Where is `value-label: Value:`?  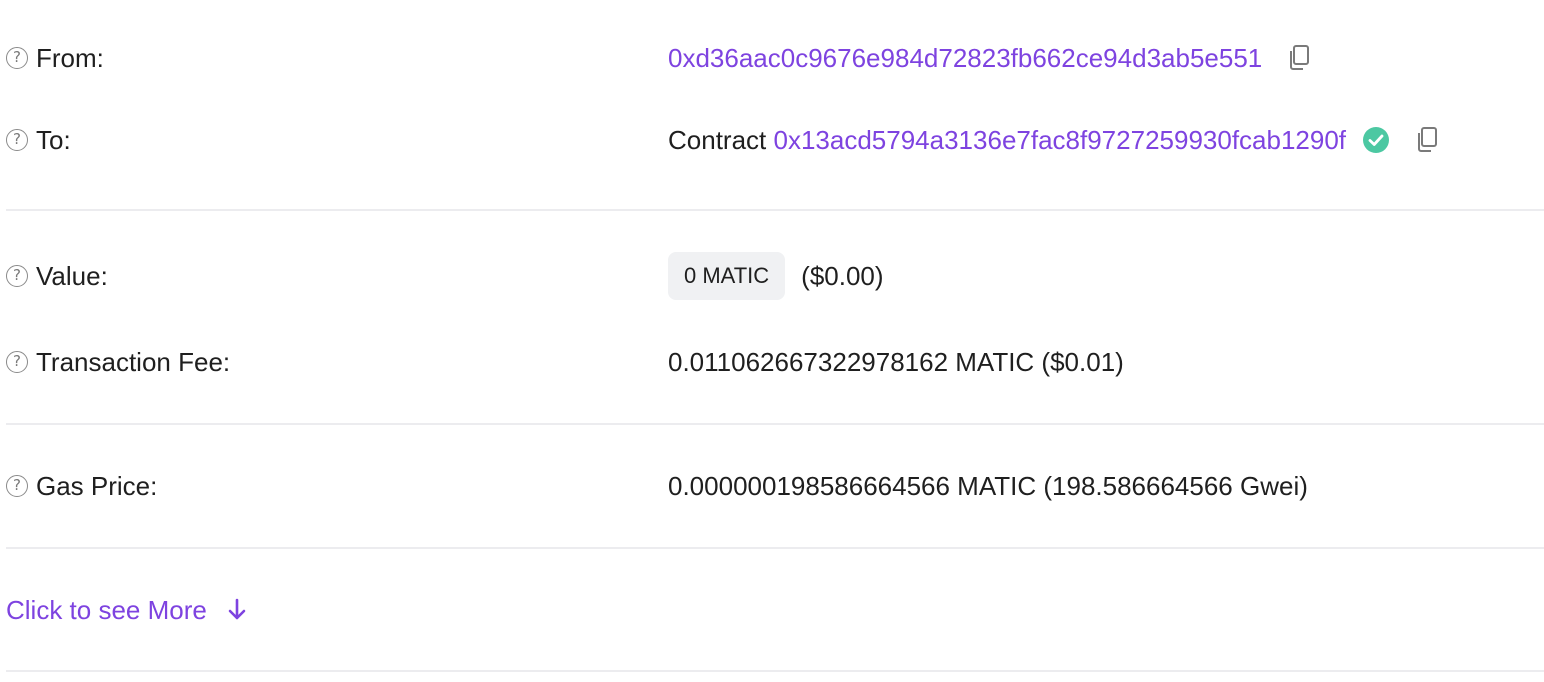 value-label: Value: is located at coordinates (72, 275).